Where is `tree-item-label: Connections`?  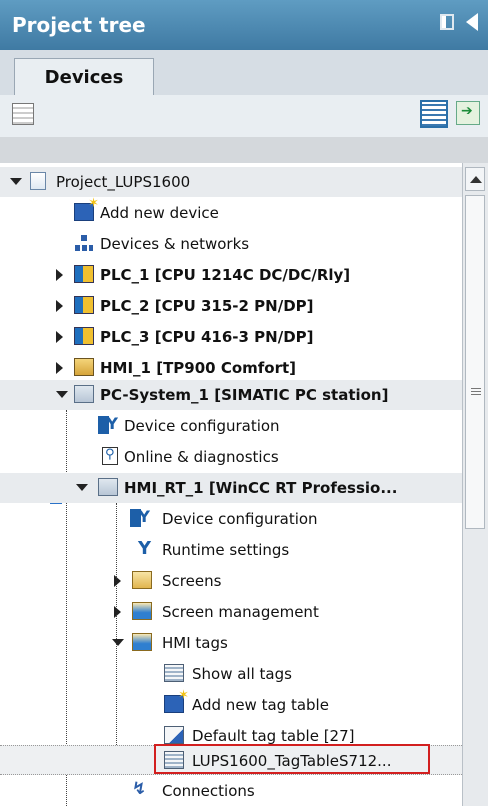
tree-item-label: Connections is located at coordinates (208, 791).